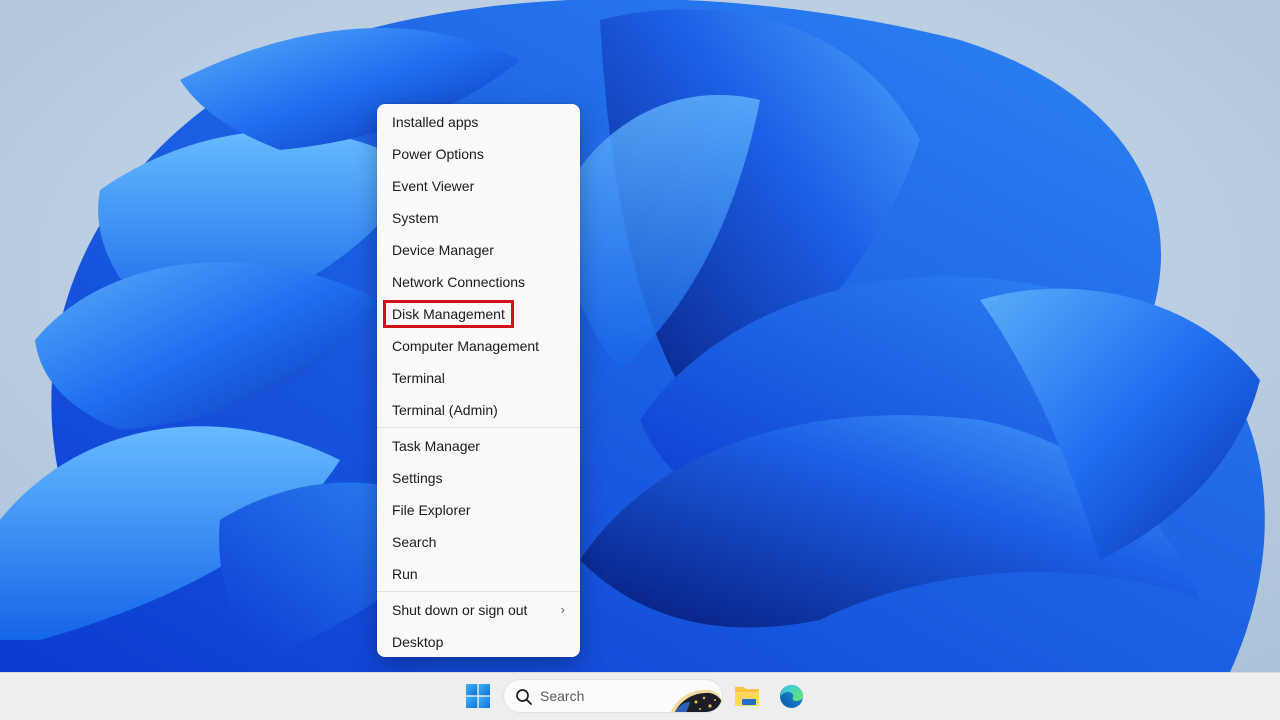 This screenshot has height=720, width=1280. I want to click on menu-item-terminal-admin: Terminal (Admin), so click(478, 410).